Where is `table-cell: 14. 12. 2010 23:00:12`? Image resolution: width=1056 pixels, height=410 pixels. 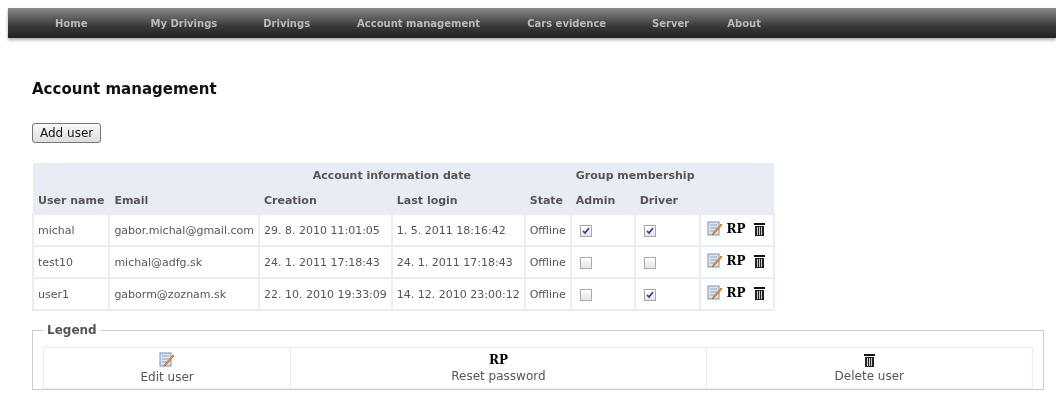 table-cell: 14. 12. 2010 23:00:12 is located at coordinates (458, 294).